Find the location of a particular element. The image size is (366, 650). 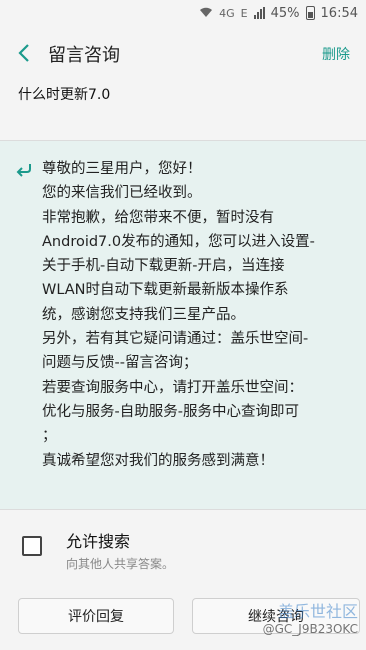

watermark-user: @GC_J9B23OKC is located at coordinates (310, 629).